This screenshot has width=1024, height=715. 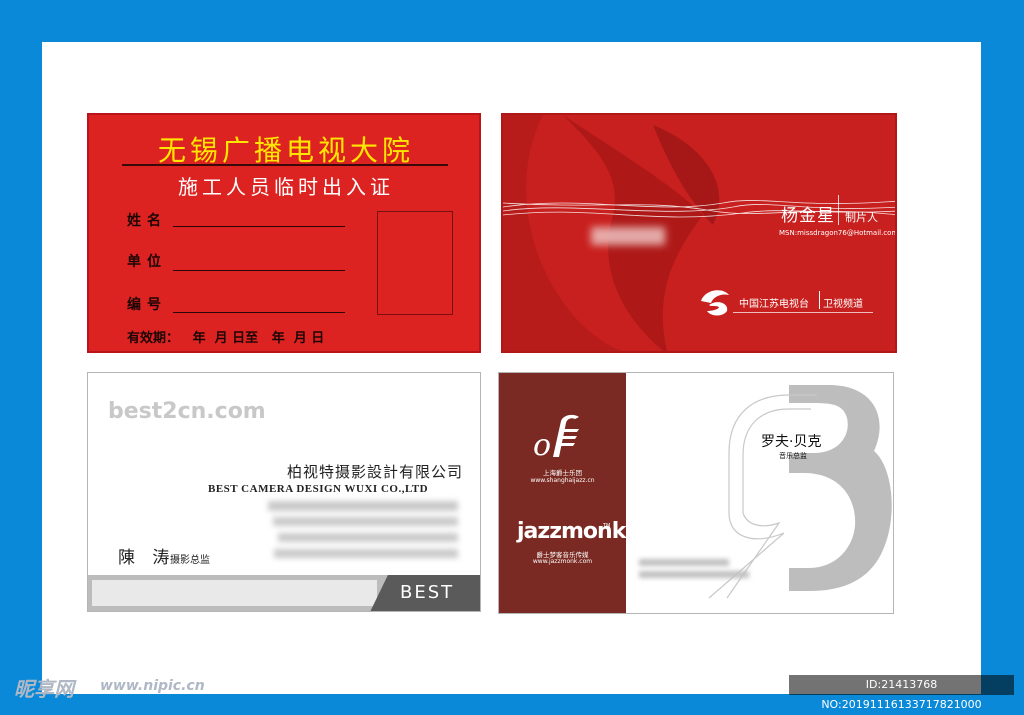 I want to click on watermark-site: www.nipic.cn, so click(x=152, y=686).